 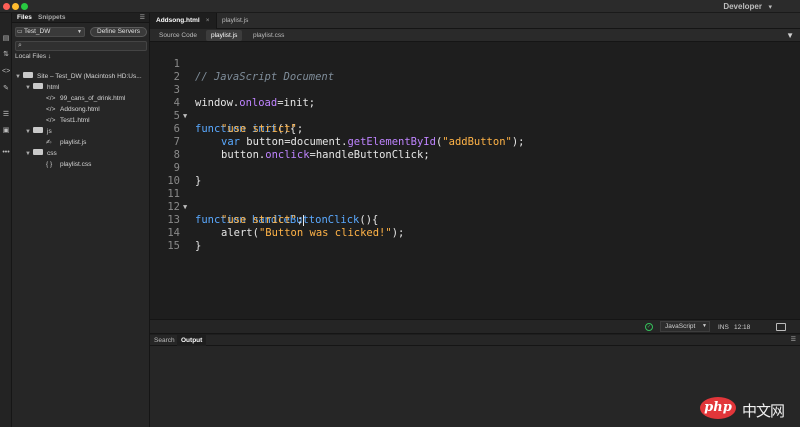 What do you see at coordinates (85, 99) in the screenshot?
I see `tree-file: </> 99_cans_of_drink.html` at bounding box center [85, 99].